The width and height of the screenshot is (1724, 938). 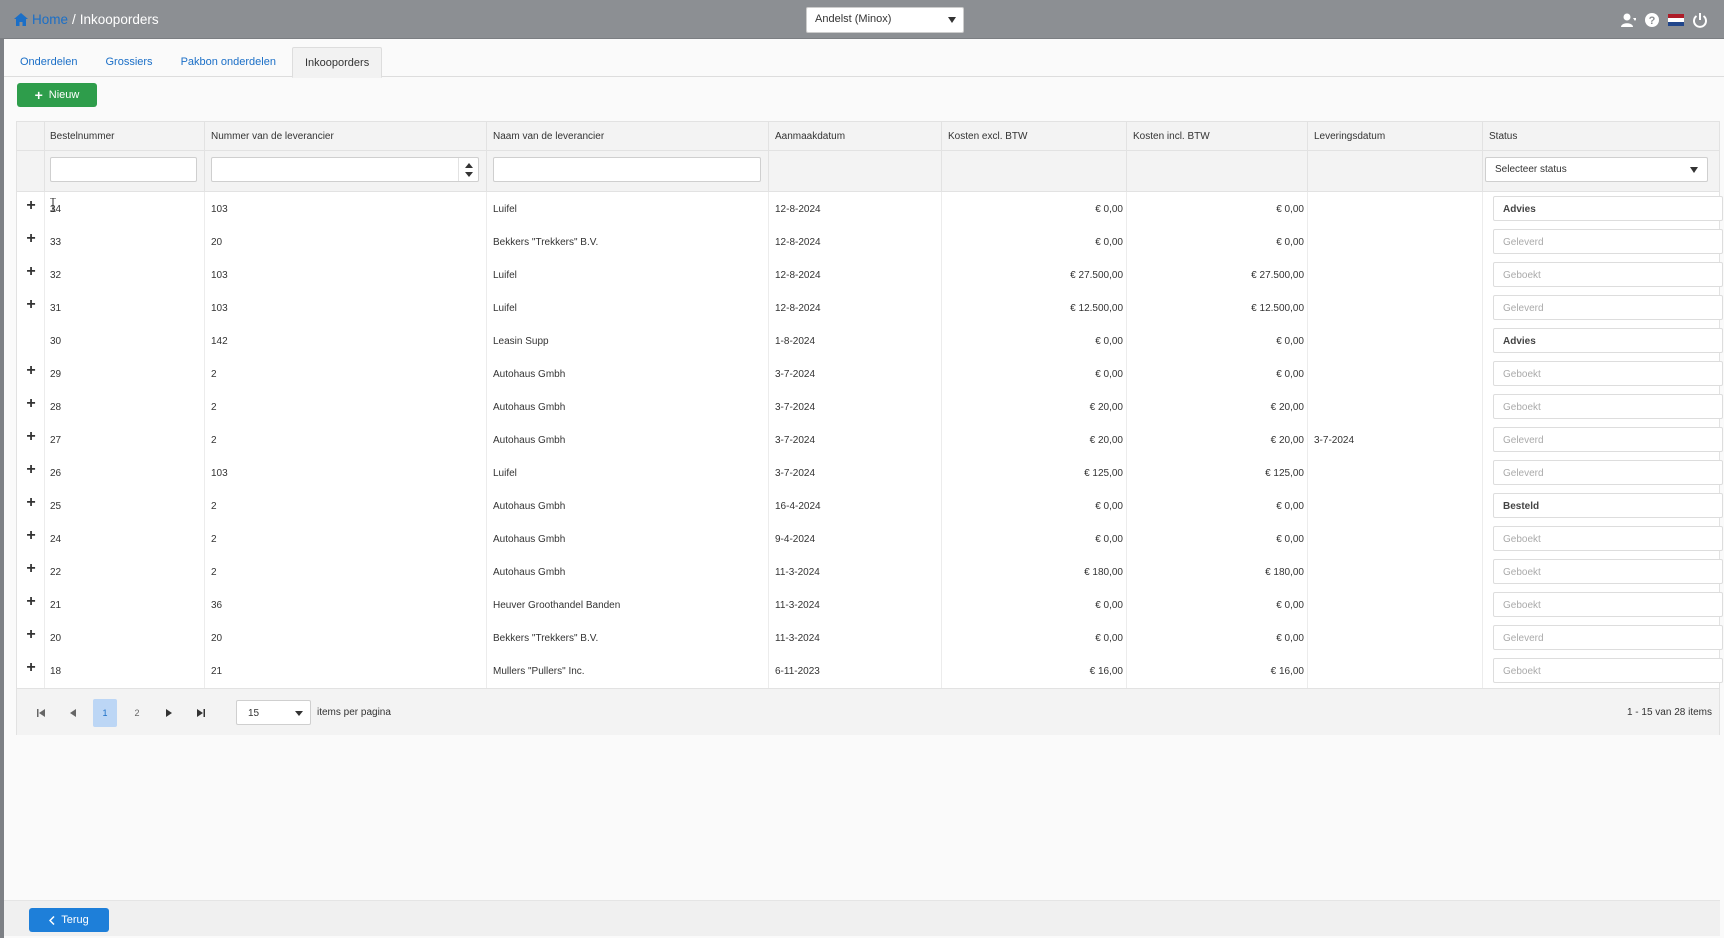 I want to click on spinner-up-icon, so click(x=469, y=165).